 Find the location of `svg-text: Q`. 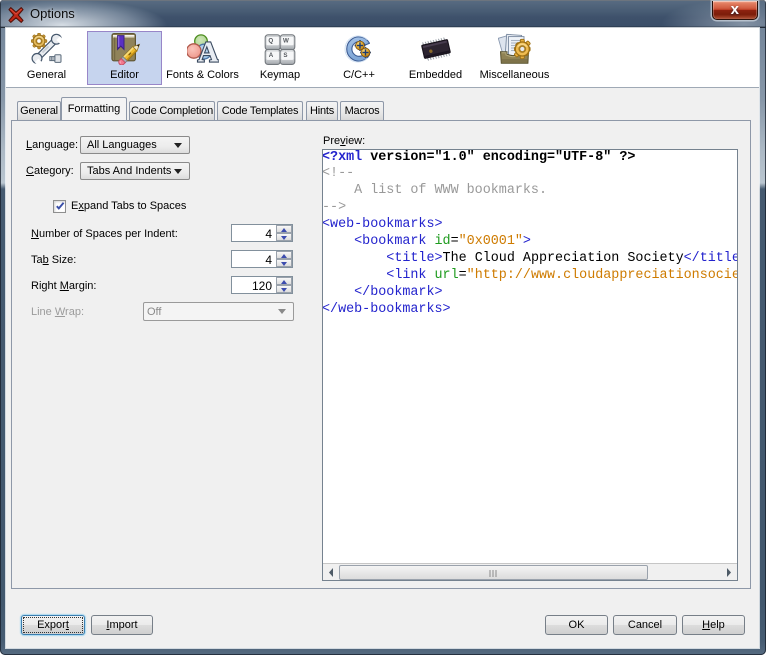

svg-text: Q is located at coordinates (270, 41).